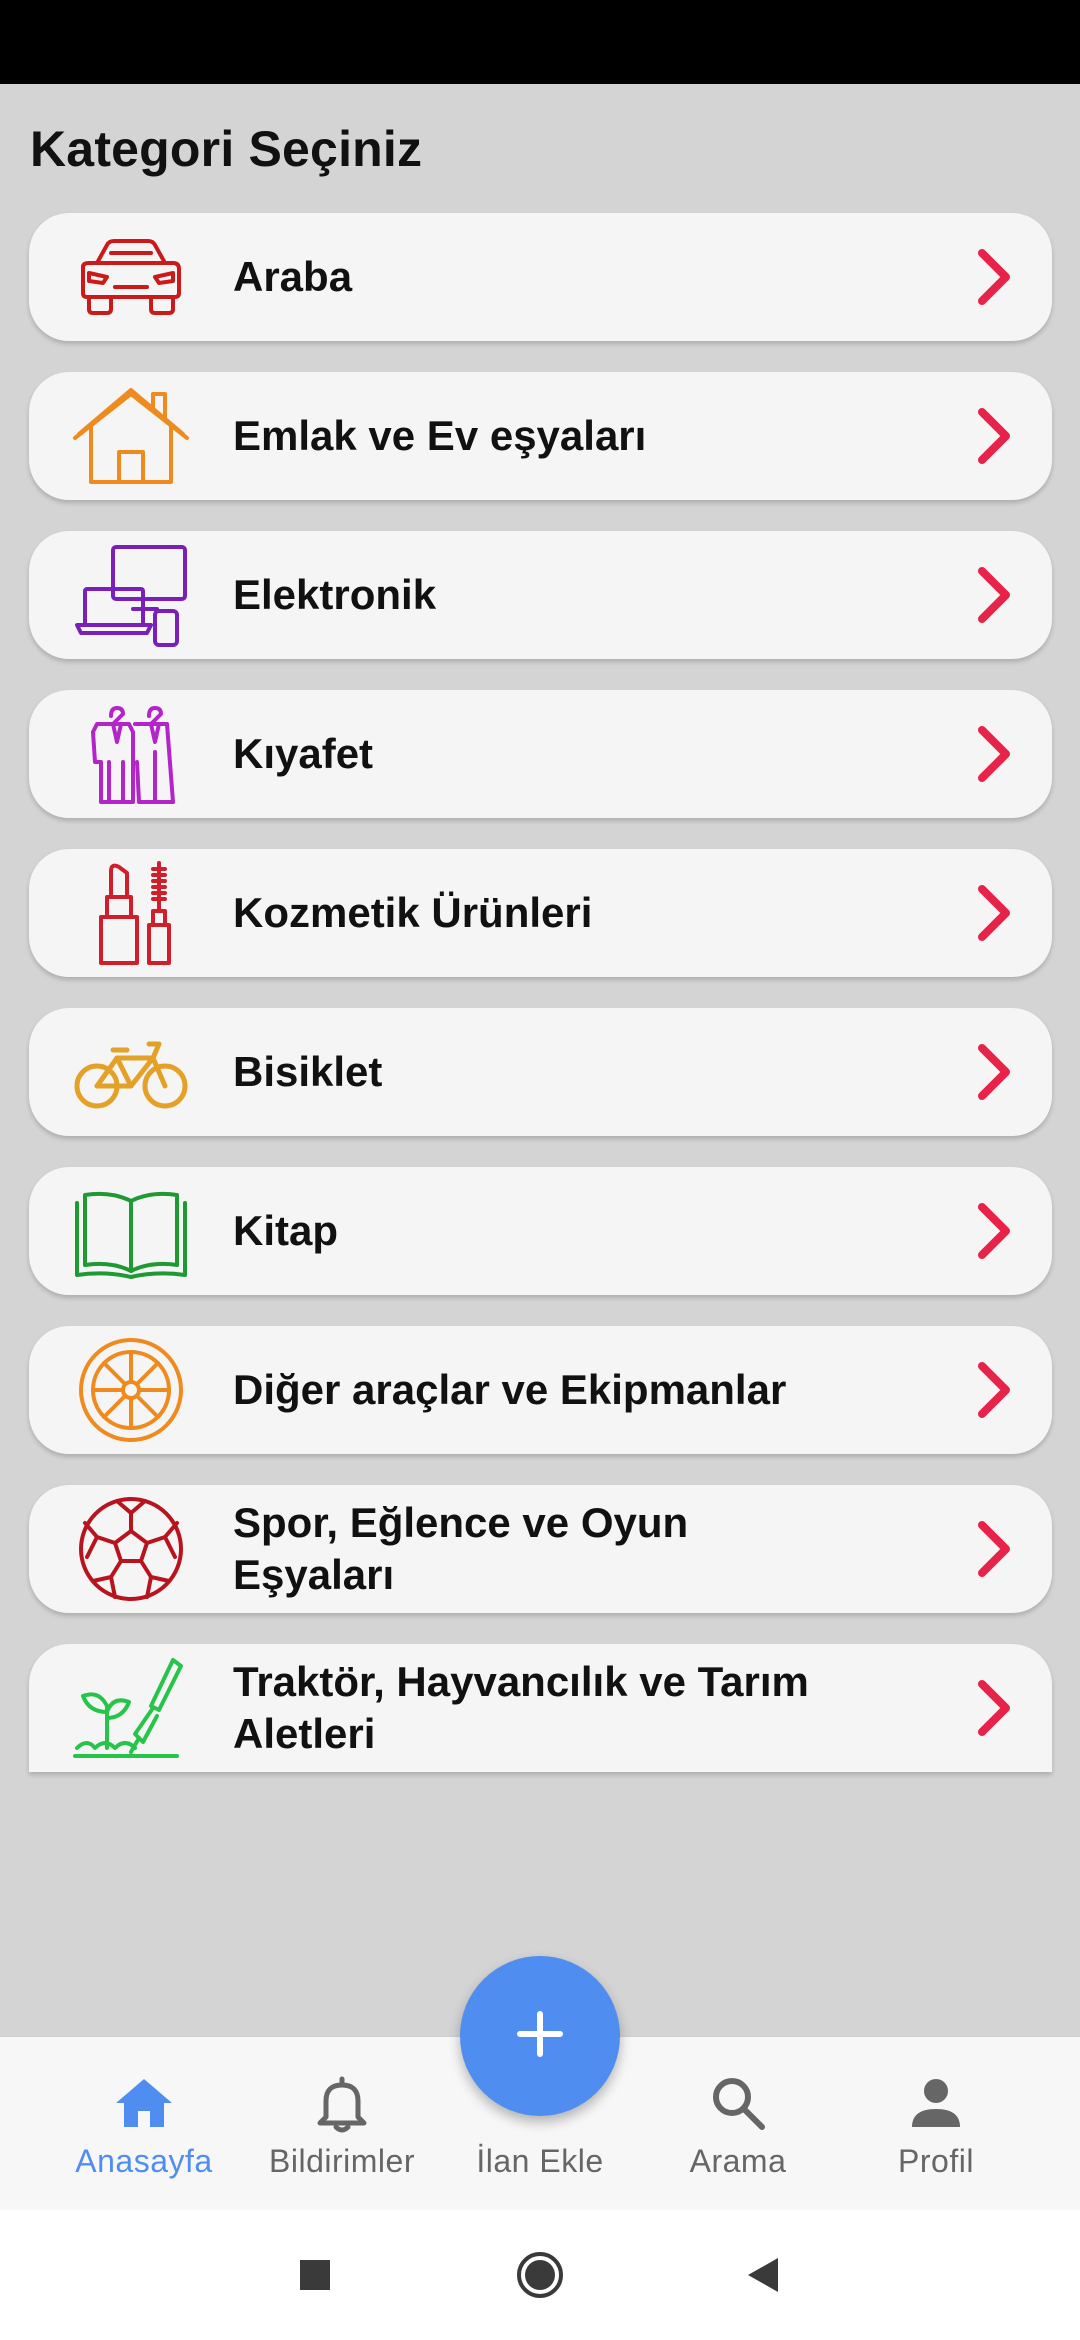 The height and width of the screenshot is (2340, 1080). What do you see at coordinates (131, 1708) in the screenshot?
I see `garden-tools-icon` at bounding box center [131, 1708].